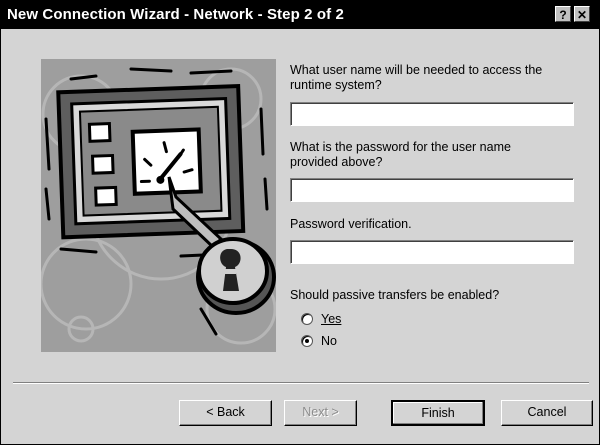 This screenshot has width=600, height=445. I want to click on verification-label: Password verification., so click(351, 224).